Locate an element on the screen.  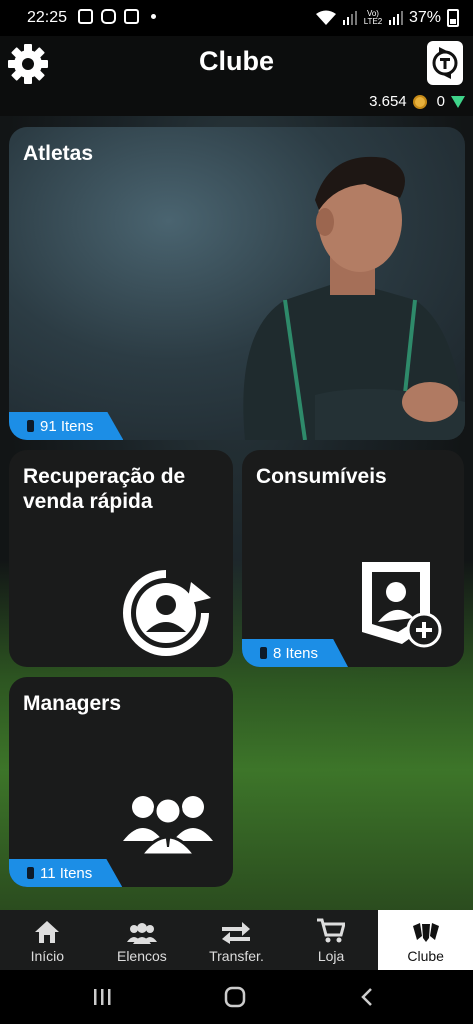
back-icon is located at coordinates (367, 997).